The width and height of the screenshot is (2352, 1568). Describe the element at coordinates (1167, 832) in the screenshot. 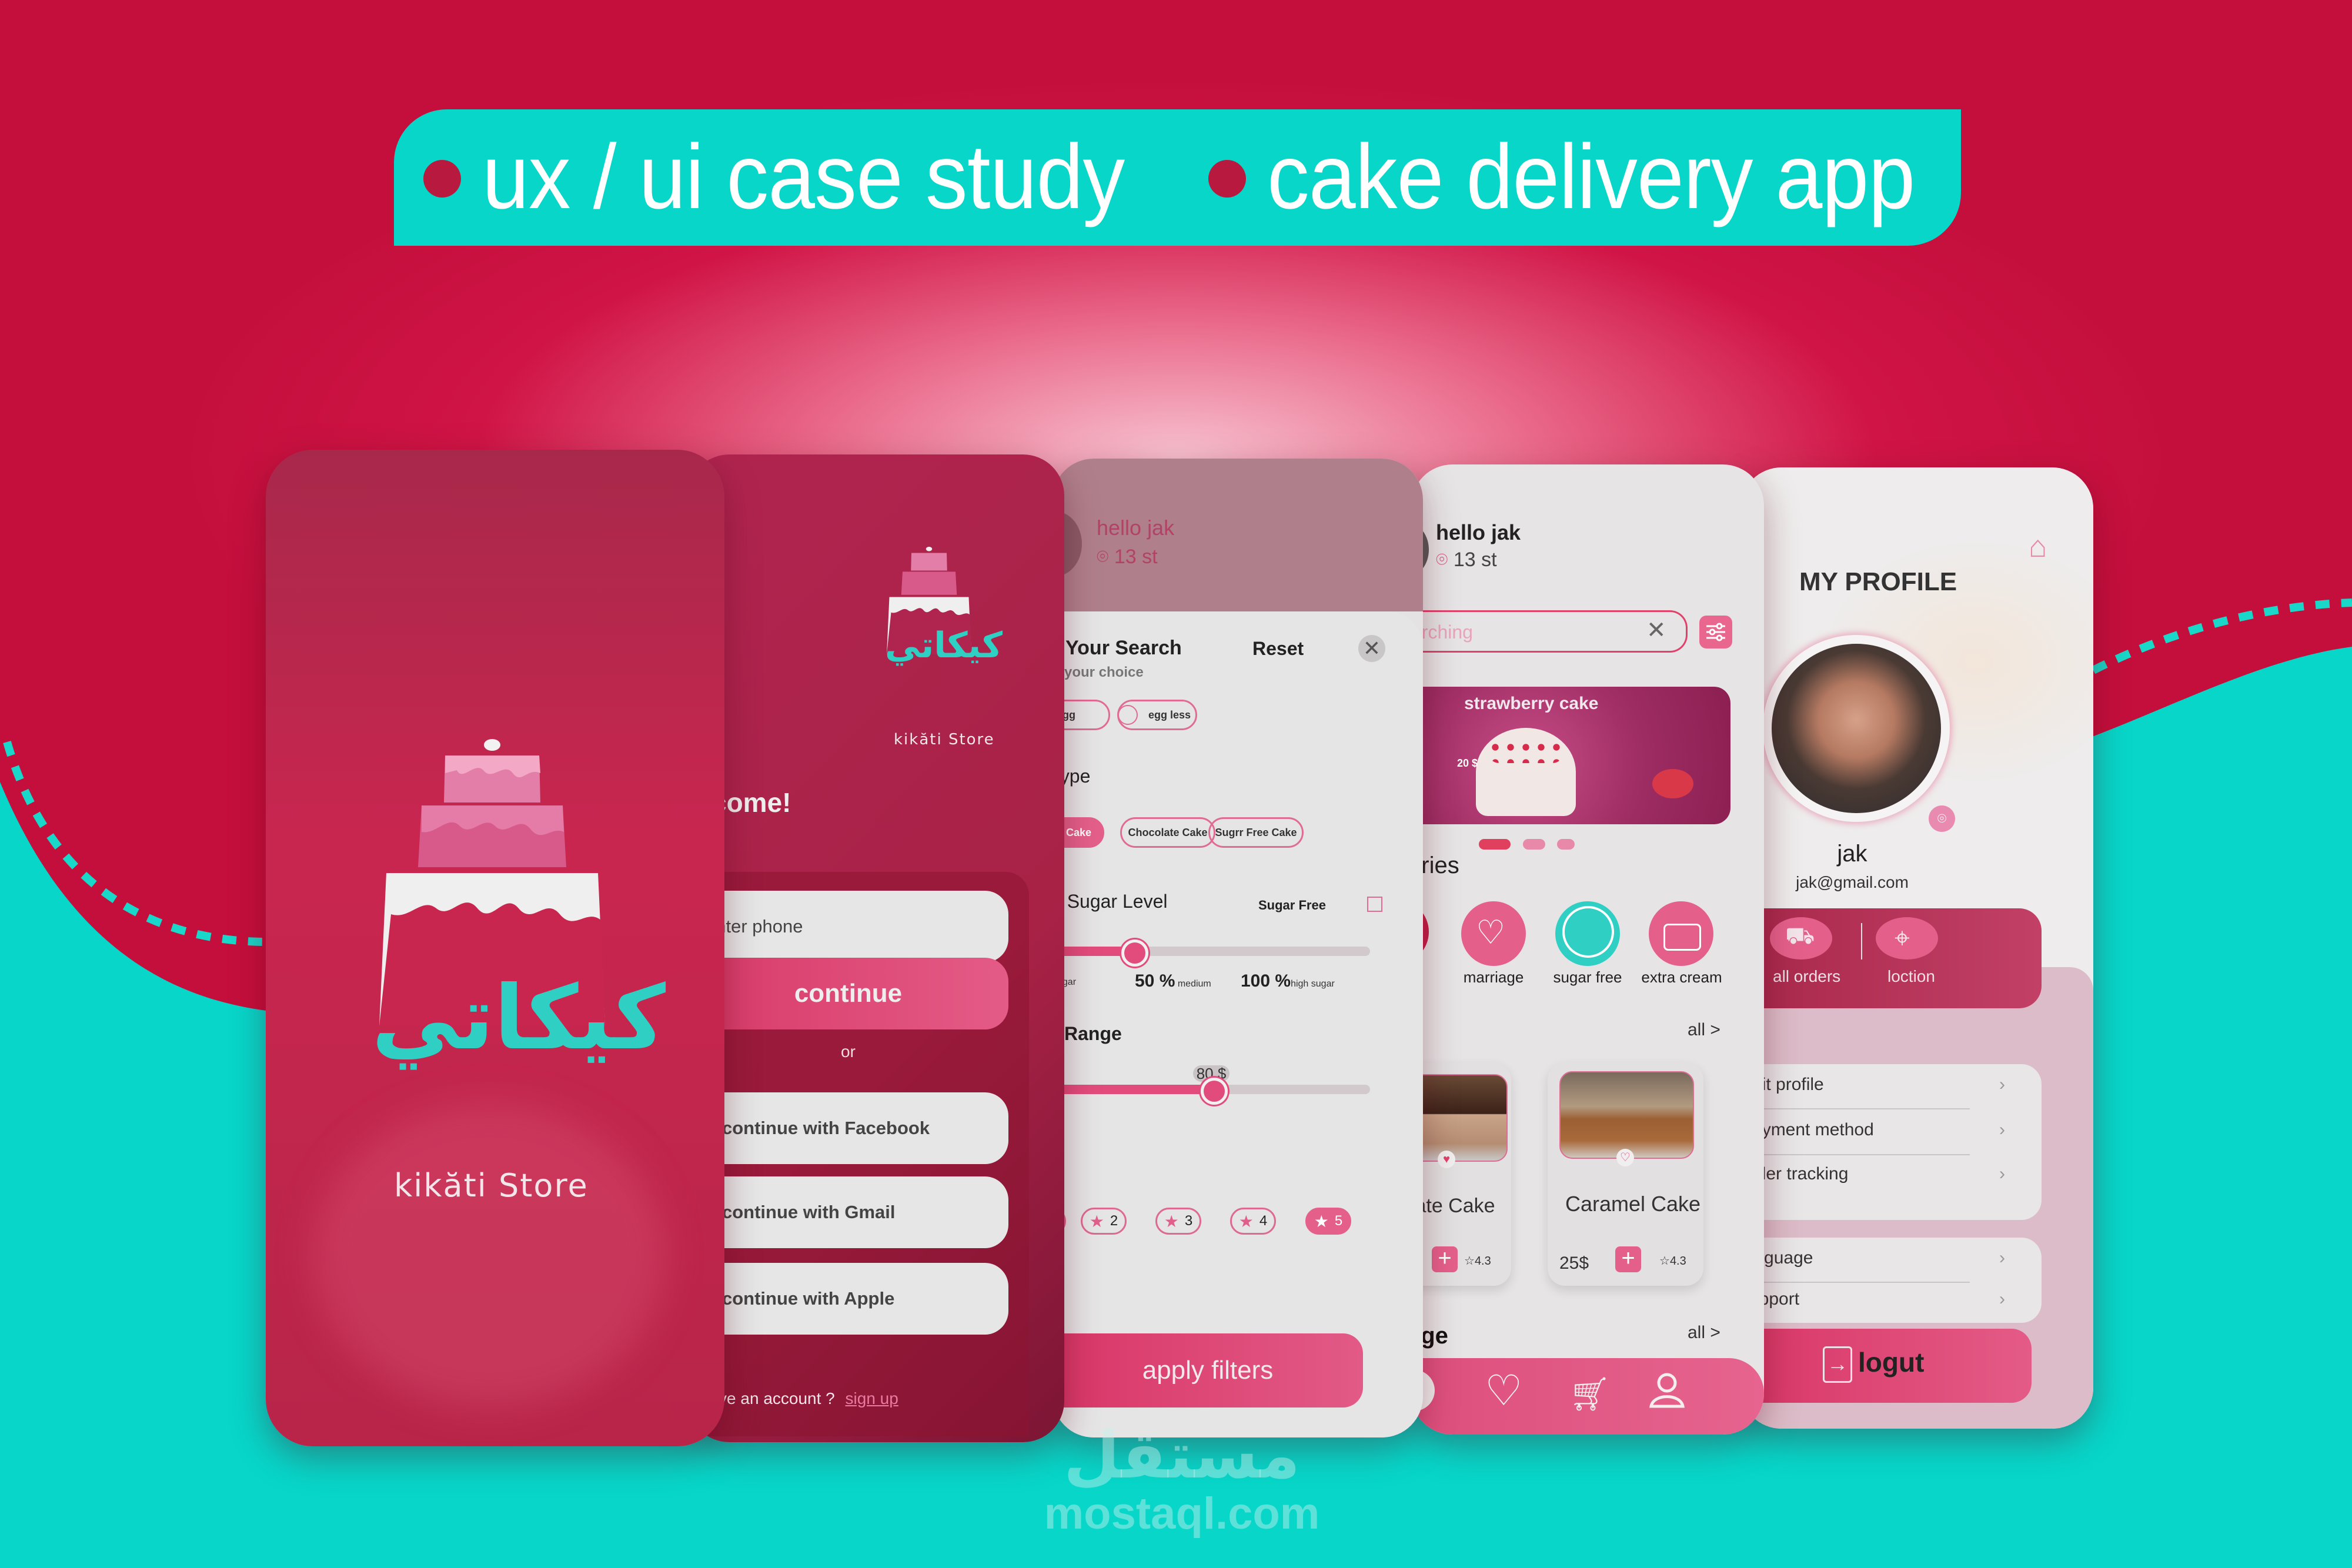

I see `type-chip-chocolate: Chocolate Cake` at that location.